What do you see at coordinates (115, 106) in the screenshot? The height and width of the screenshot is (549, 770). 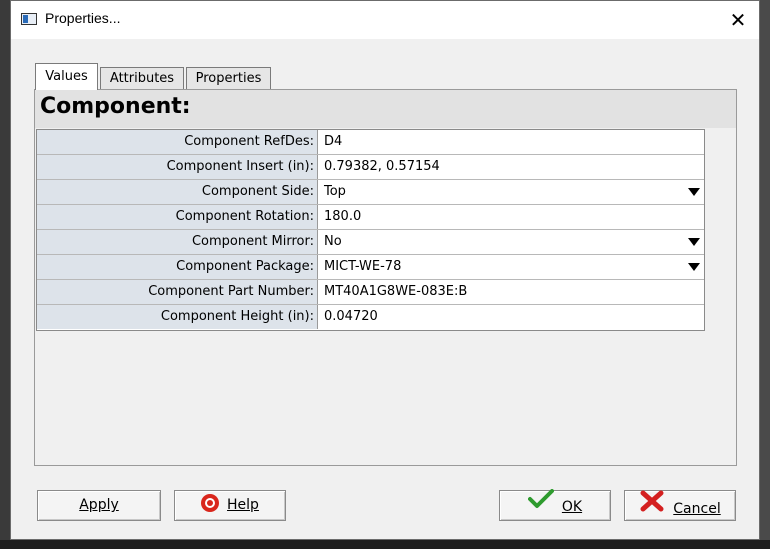 I see `panel-title: Component:` at bounding box center [115, 106].